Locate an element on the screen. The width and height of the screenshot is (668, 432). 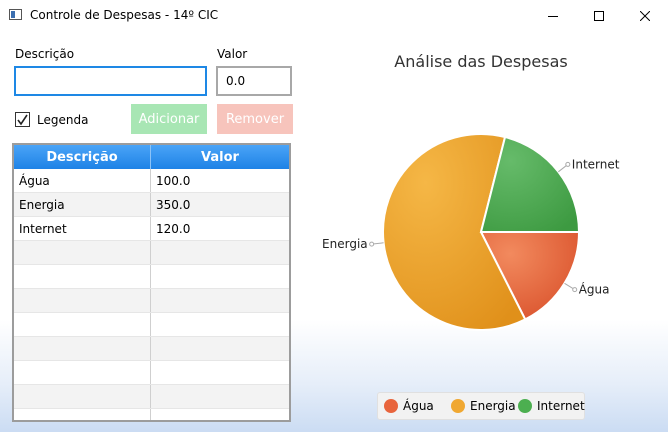
legend-item-agua: Água is located at coordinates (409, 406).